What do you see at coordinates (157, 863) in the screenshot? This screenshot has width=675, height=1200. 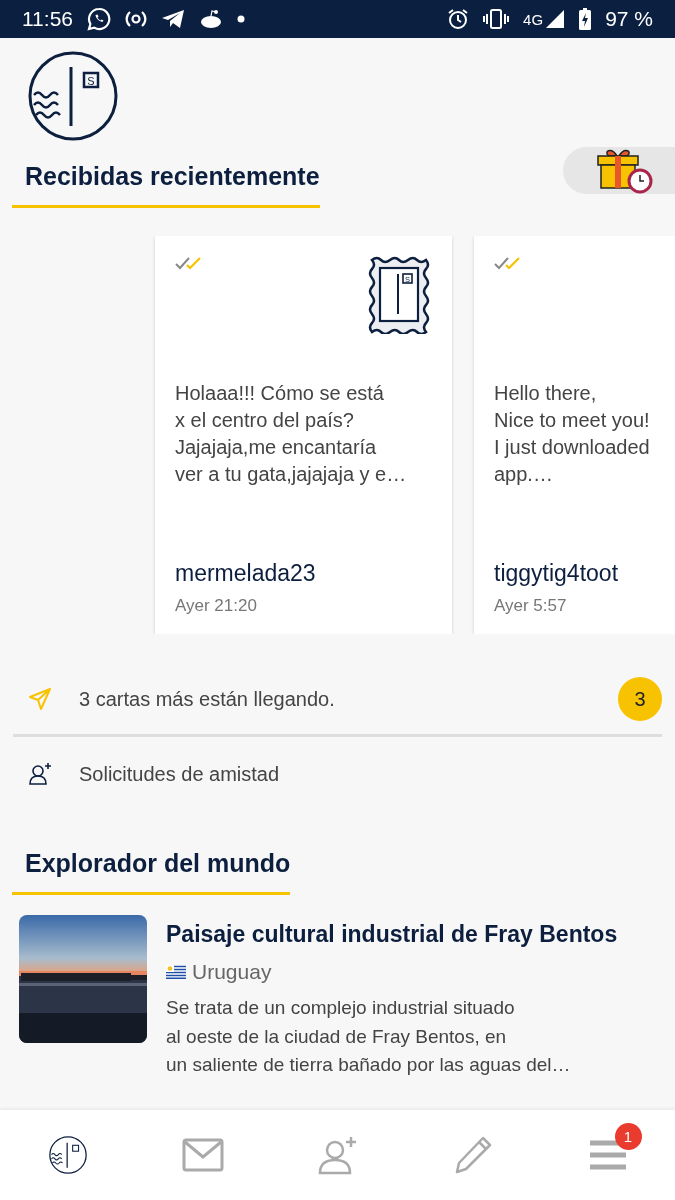 I see `section-title: Explorador del mundo` at bounding box center [157, 863].